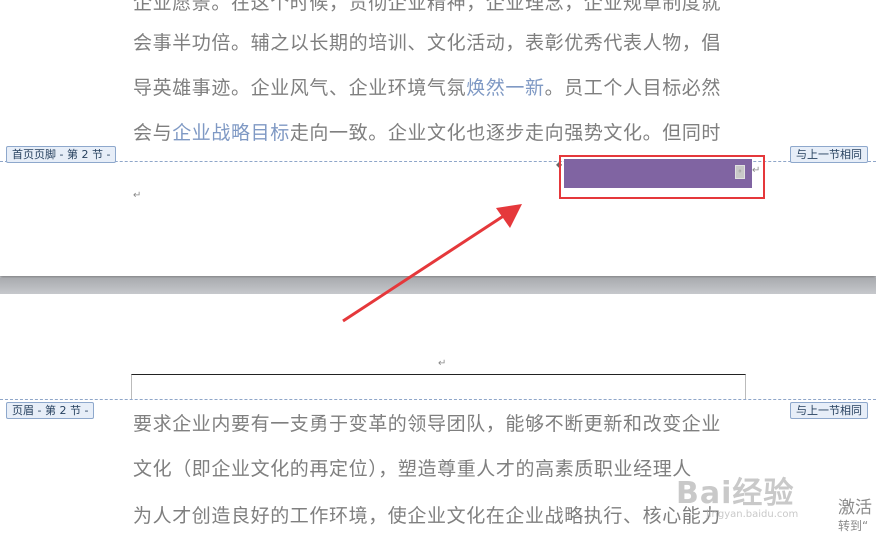 This screenshot has height=553, width=876. What do you see at coordinates (752, 514) in the screenshot?
I see `watermark-url: jingyan.baidu.com` at bounding box center [752, 514].